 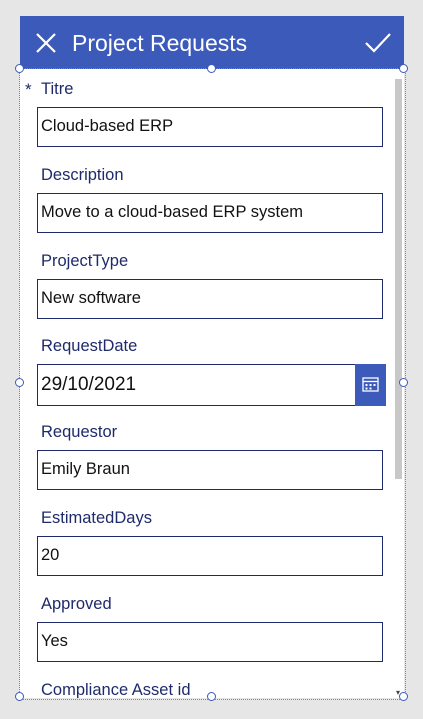 I want to click on projecttype-input: New software, so click(x=210, y=299).